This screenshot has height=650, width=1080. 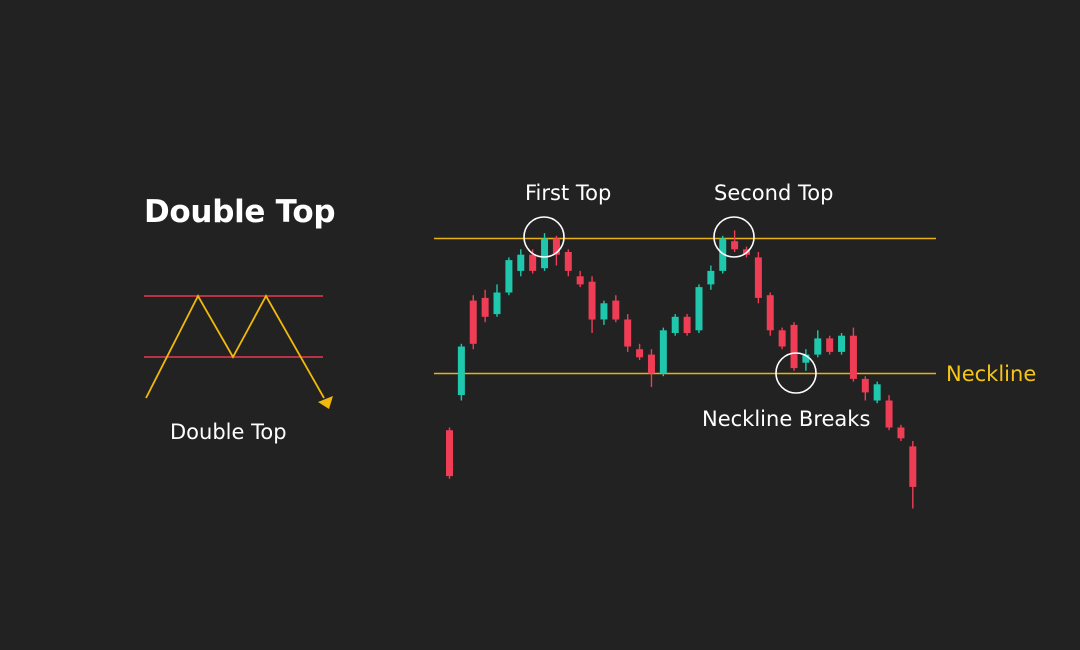 I want to click on annotation-label: Second Top, so click(x=774, y=193).